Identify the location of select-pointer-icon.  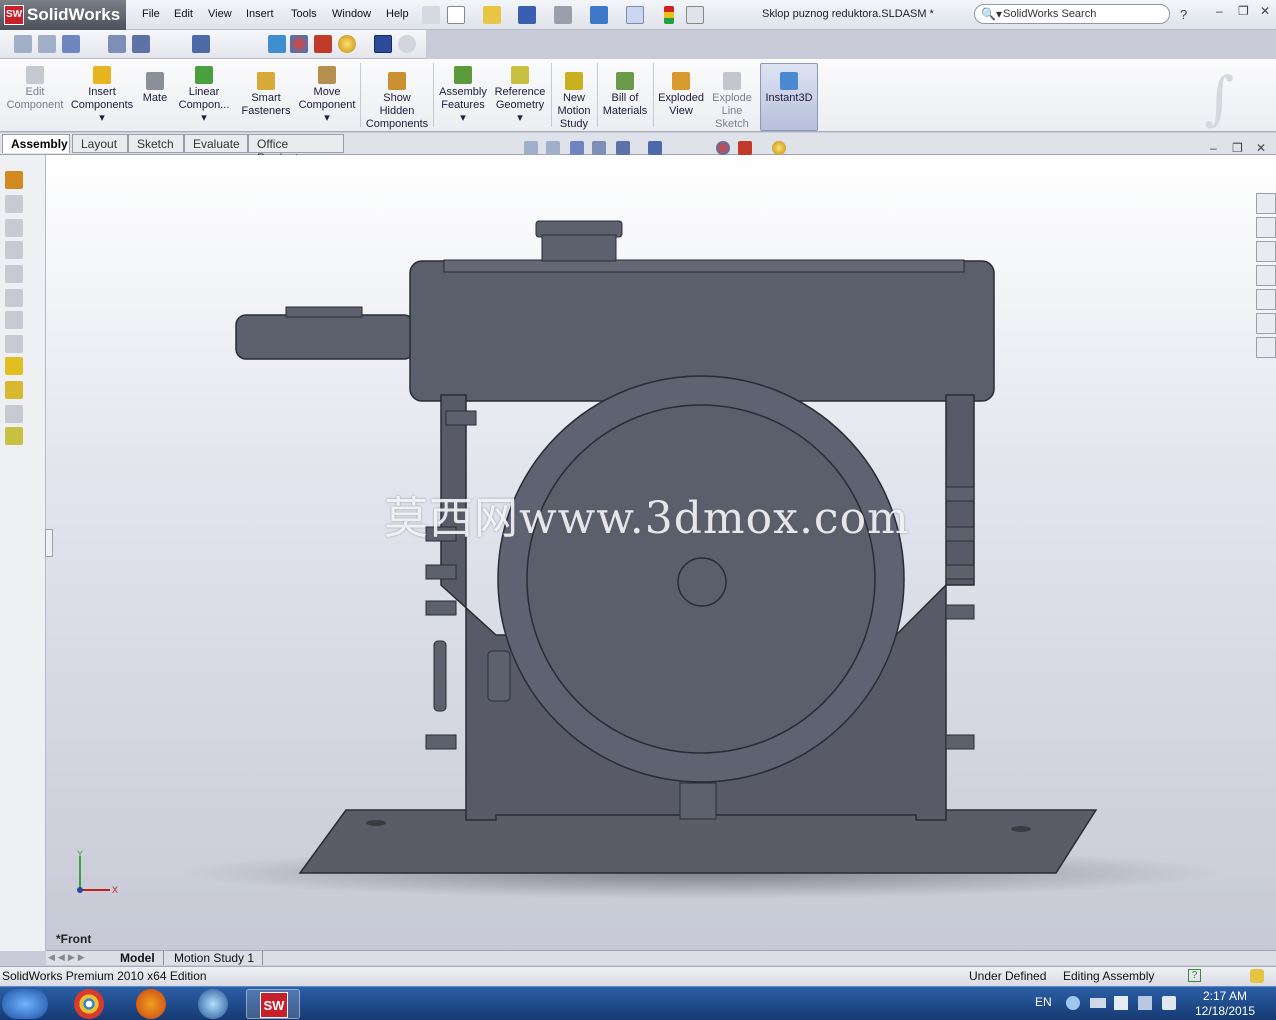
(635, 15).